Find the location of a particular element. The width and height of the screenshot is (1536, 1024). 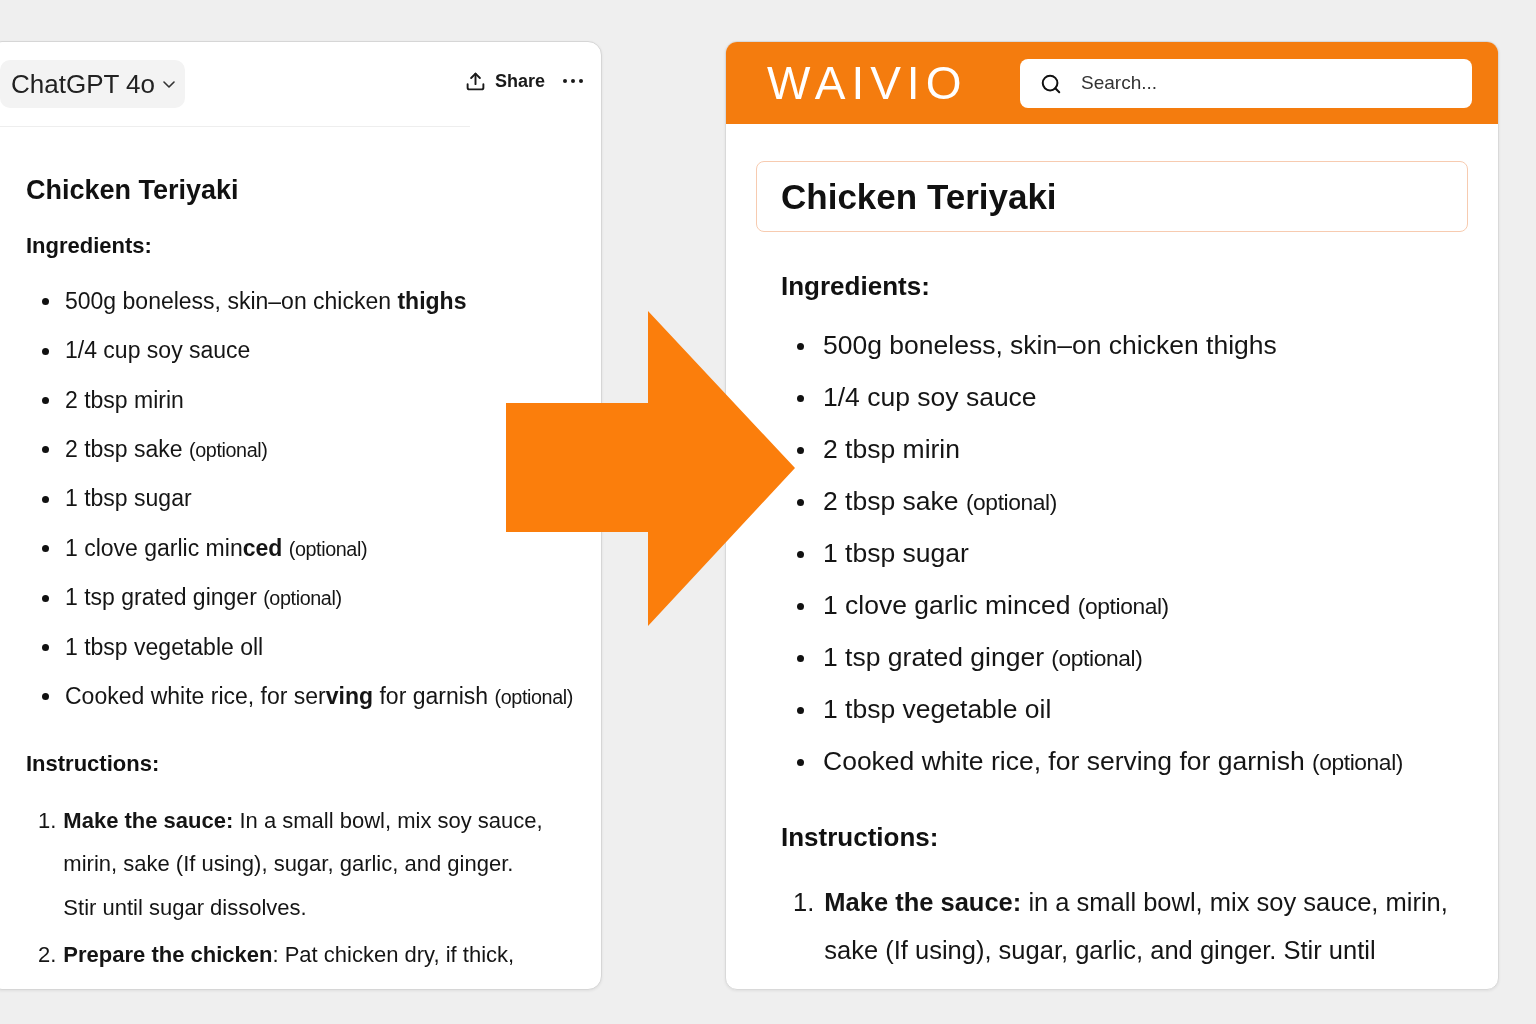

ingredient-text: 1 tbsp vegetable oll is located at coordinates (164, 647).